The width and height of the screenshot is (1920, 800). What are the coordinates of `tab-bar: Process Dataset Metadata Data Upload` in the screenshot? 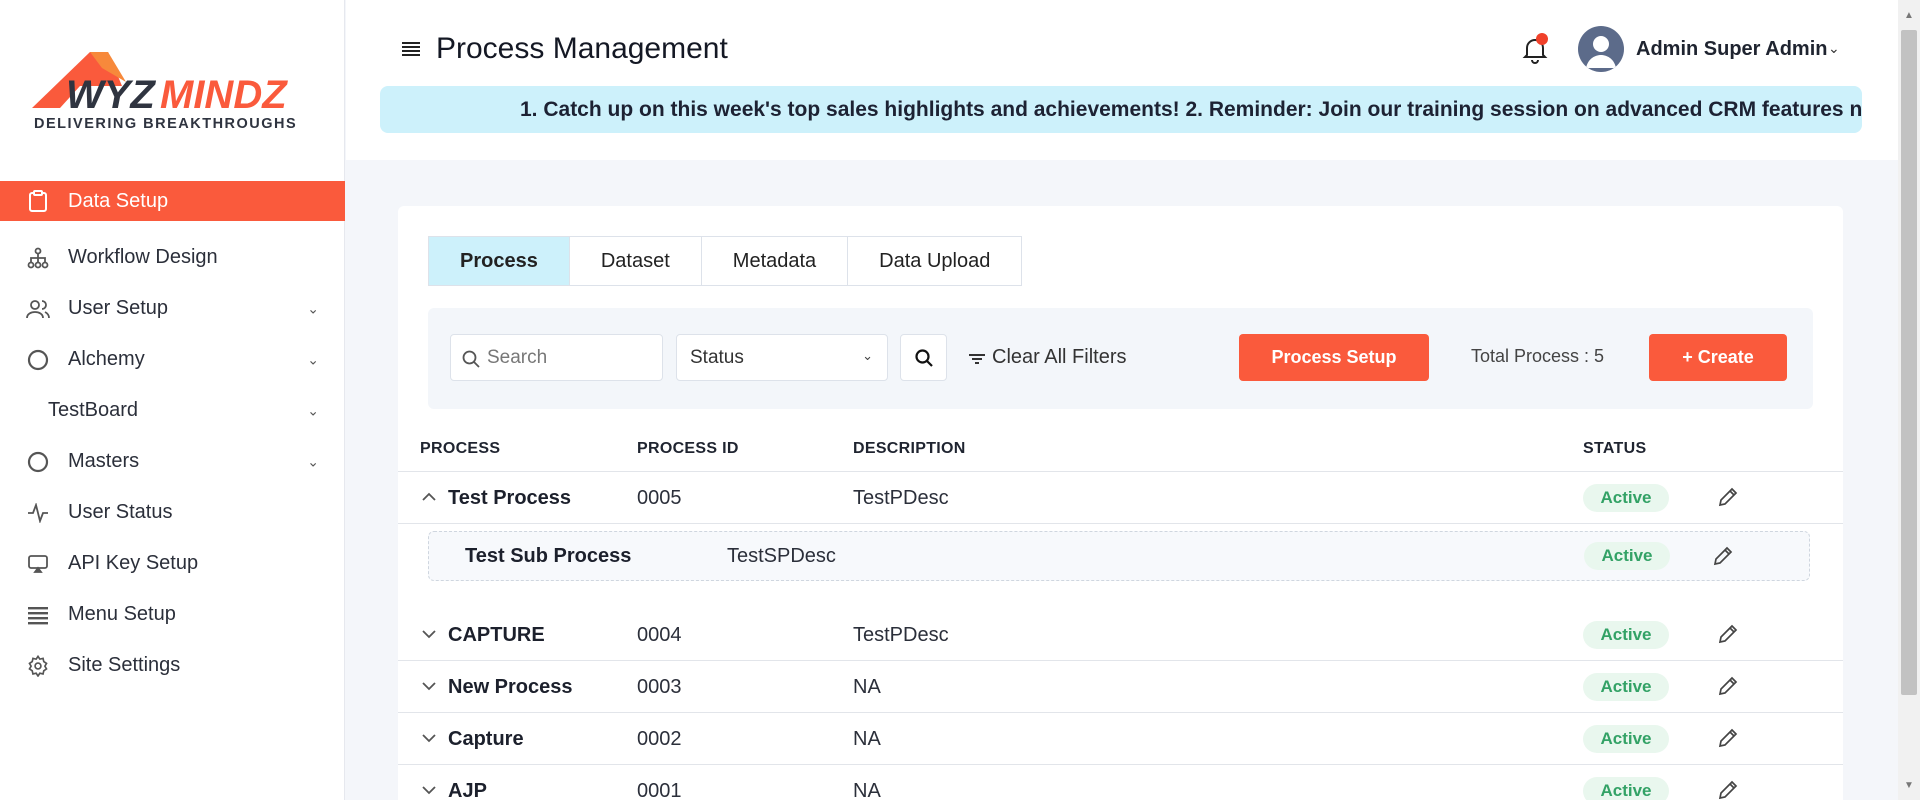 It's located at (725, 261).